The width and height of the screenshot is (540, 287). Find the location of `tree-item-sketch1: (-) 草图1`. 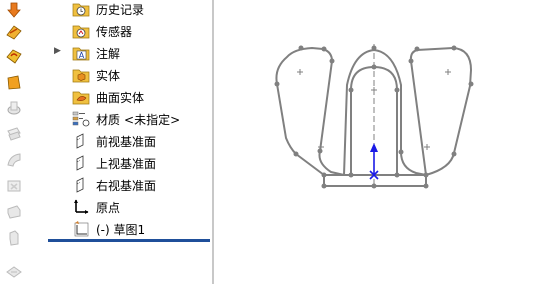

tree-item-sketch1: (-) 草图1 is located at coordinates (122, 229).